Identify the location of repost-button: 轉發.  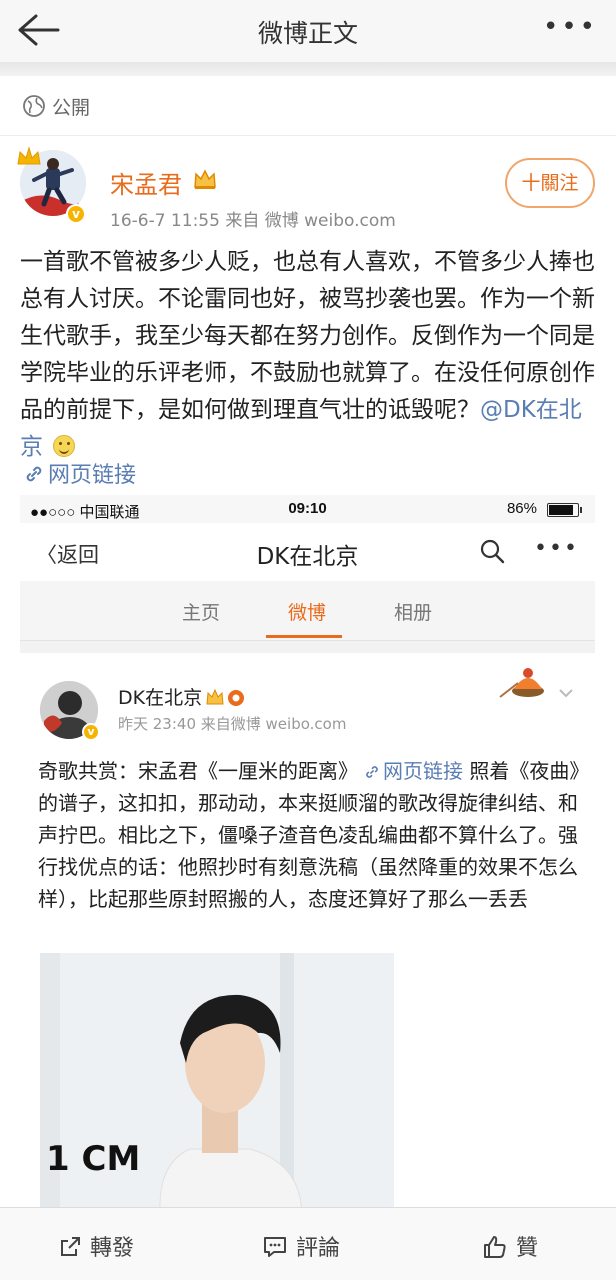
(96, 1247).